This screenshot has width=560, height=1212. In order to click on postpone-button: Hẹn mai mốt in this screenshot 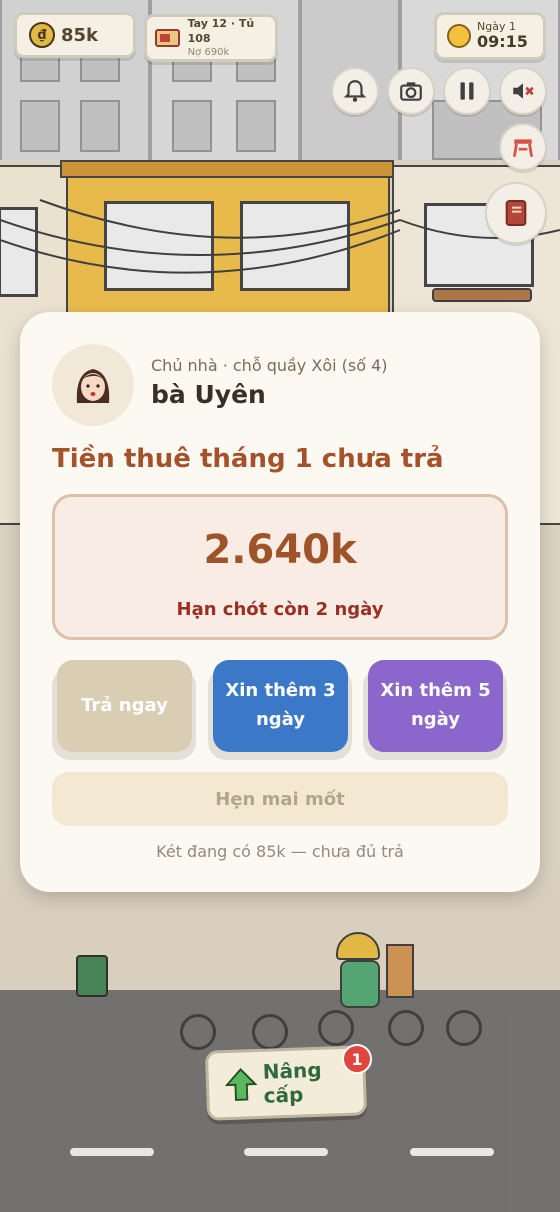, I will do `click(280, 799)`.